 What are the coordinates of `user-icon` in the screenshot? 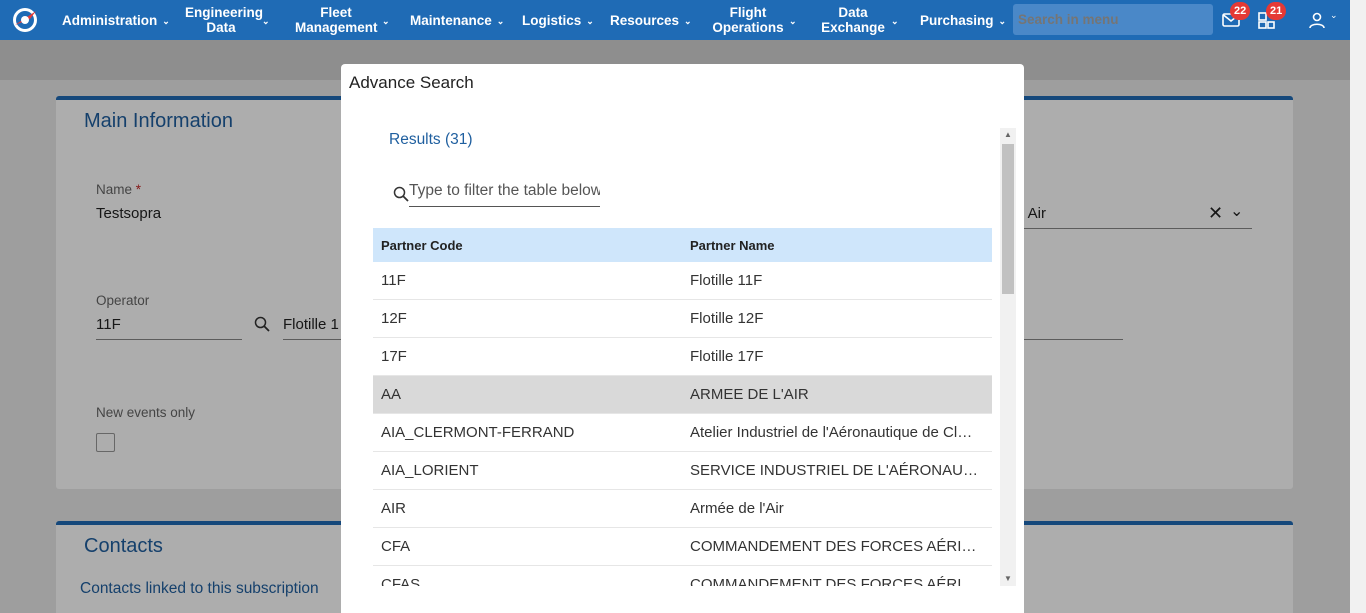 It's located at (1317, 20).